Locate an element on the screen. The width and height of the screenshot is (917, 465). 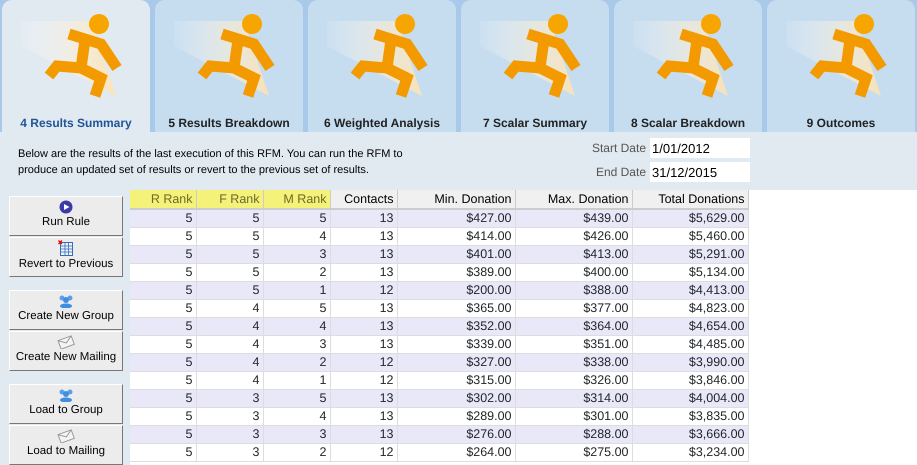
table-cell: $365.00 is located at coordinates (456, 308).